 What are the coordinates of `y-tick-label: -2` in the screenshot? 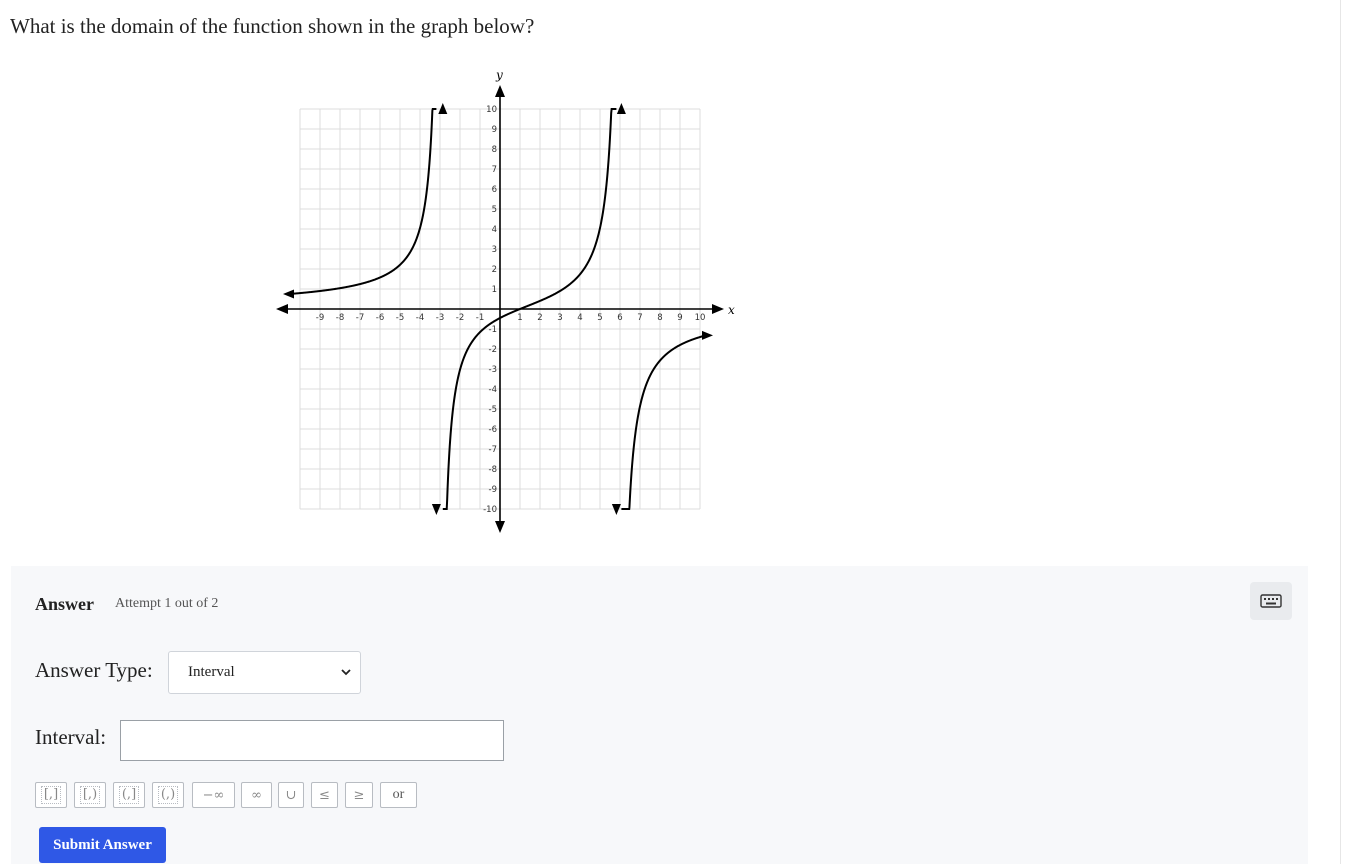 It's located at (493, 350).